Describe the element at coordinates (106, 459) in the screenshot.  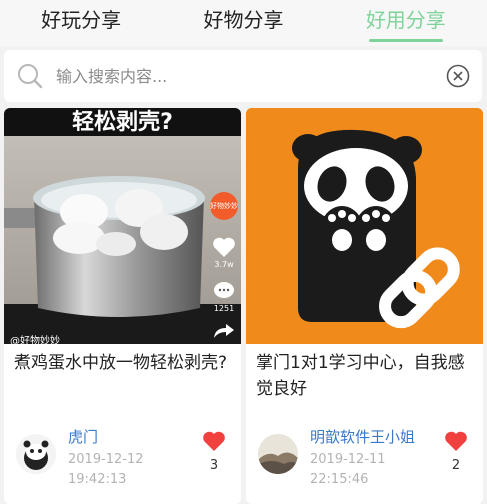
I see `post-date: 2019-12-12` at that location.